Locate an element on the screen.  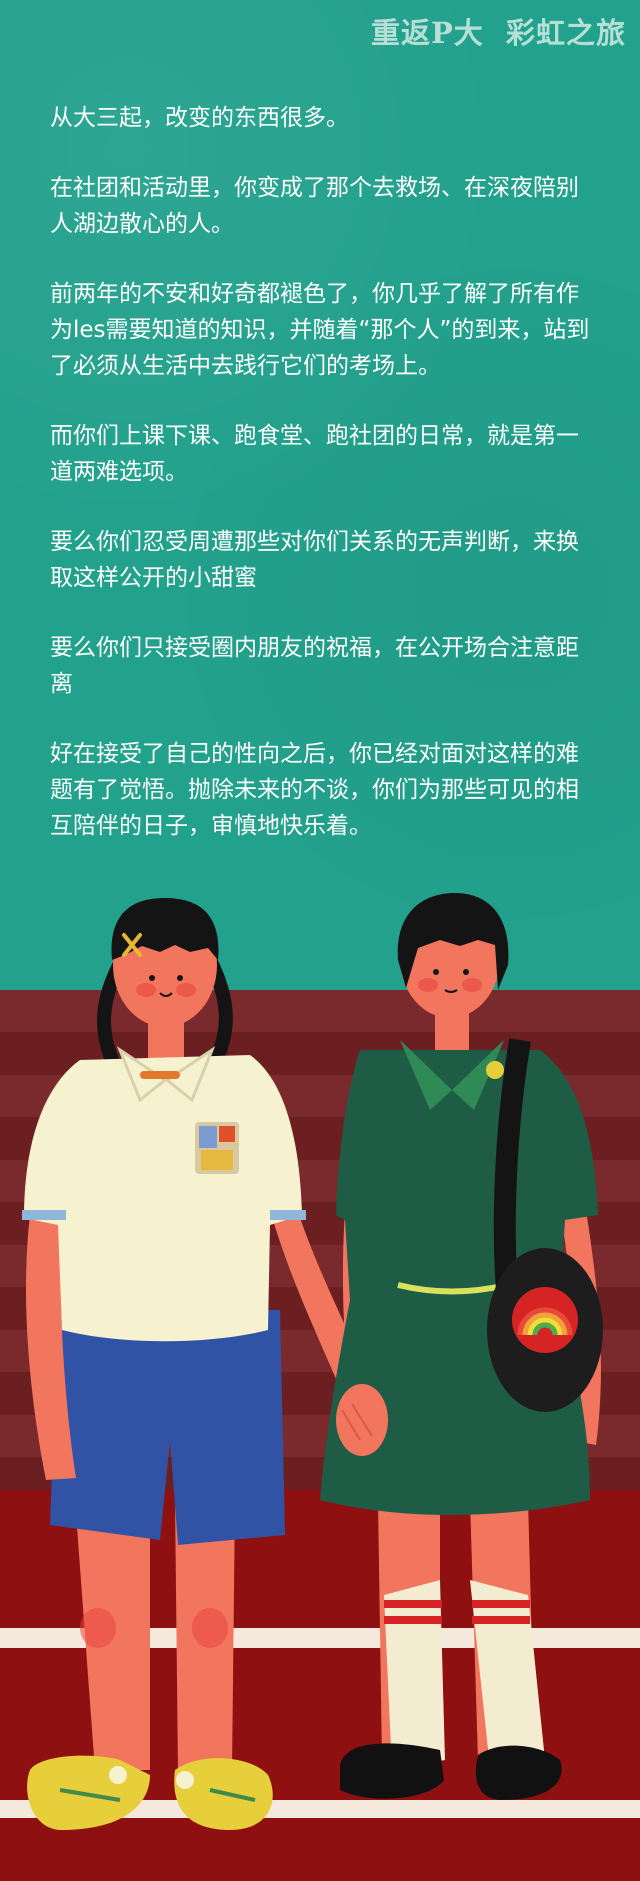
pocket-patch-icon is located at coordinates (217, 1148).